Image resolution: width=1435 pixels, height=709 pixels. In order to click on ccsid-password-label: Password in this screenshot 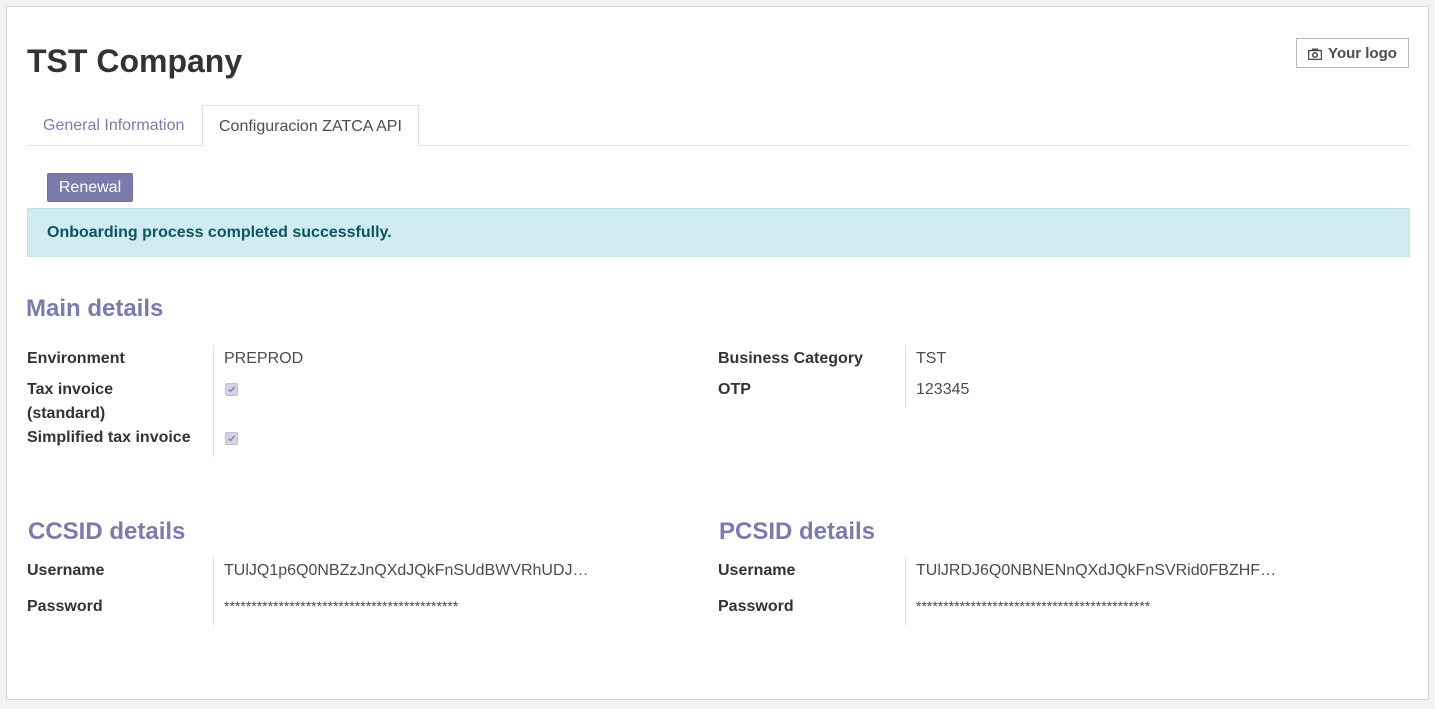, I will do `click(65, 606)`.